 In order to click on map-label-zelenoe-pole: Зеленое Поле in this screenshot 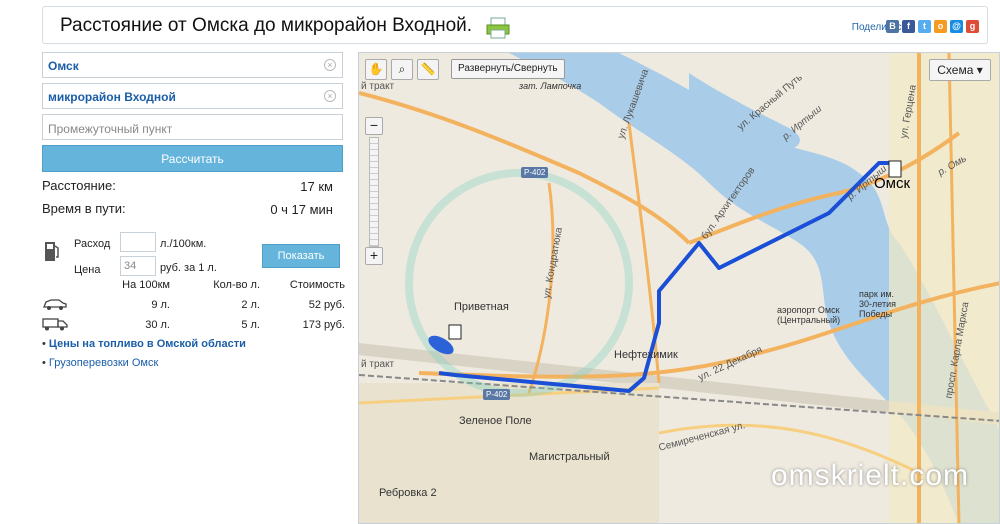, I will do `click(495, 421)`.